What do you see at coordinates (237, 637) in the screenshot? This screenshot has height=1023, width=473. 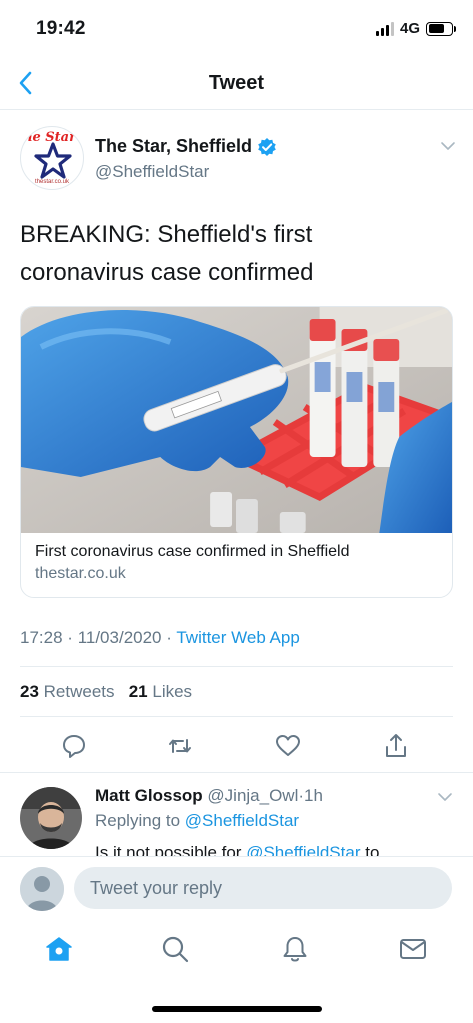 I see `tweet-source-link: Twitter Web App` at bounding box center [237, 637].